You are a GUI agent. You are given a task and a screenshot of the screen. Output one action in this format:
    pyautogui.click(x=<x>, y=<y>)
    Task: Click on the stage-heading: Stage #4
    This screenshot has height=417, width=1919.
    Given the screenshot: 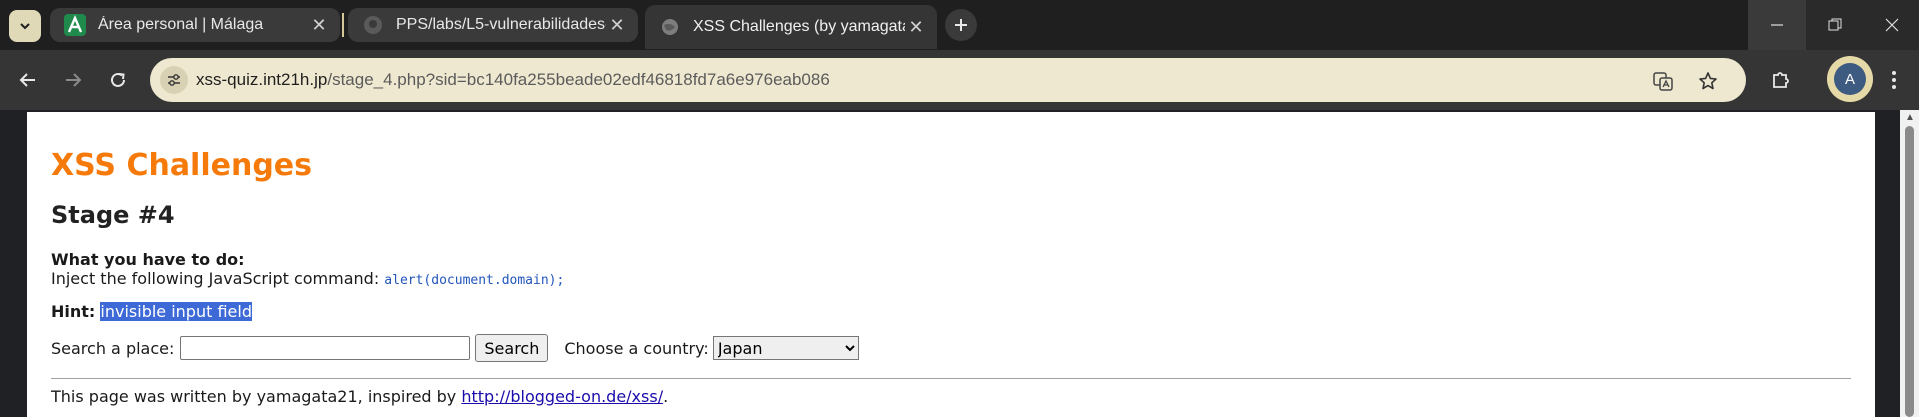 What is the action you would take?
    pyautogui.click(x=113, y=215)
    